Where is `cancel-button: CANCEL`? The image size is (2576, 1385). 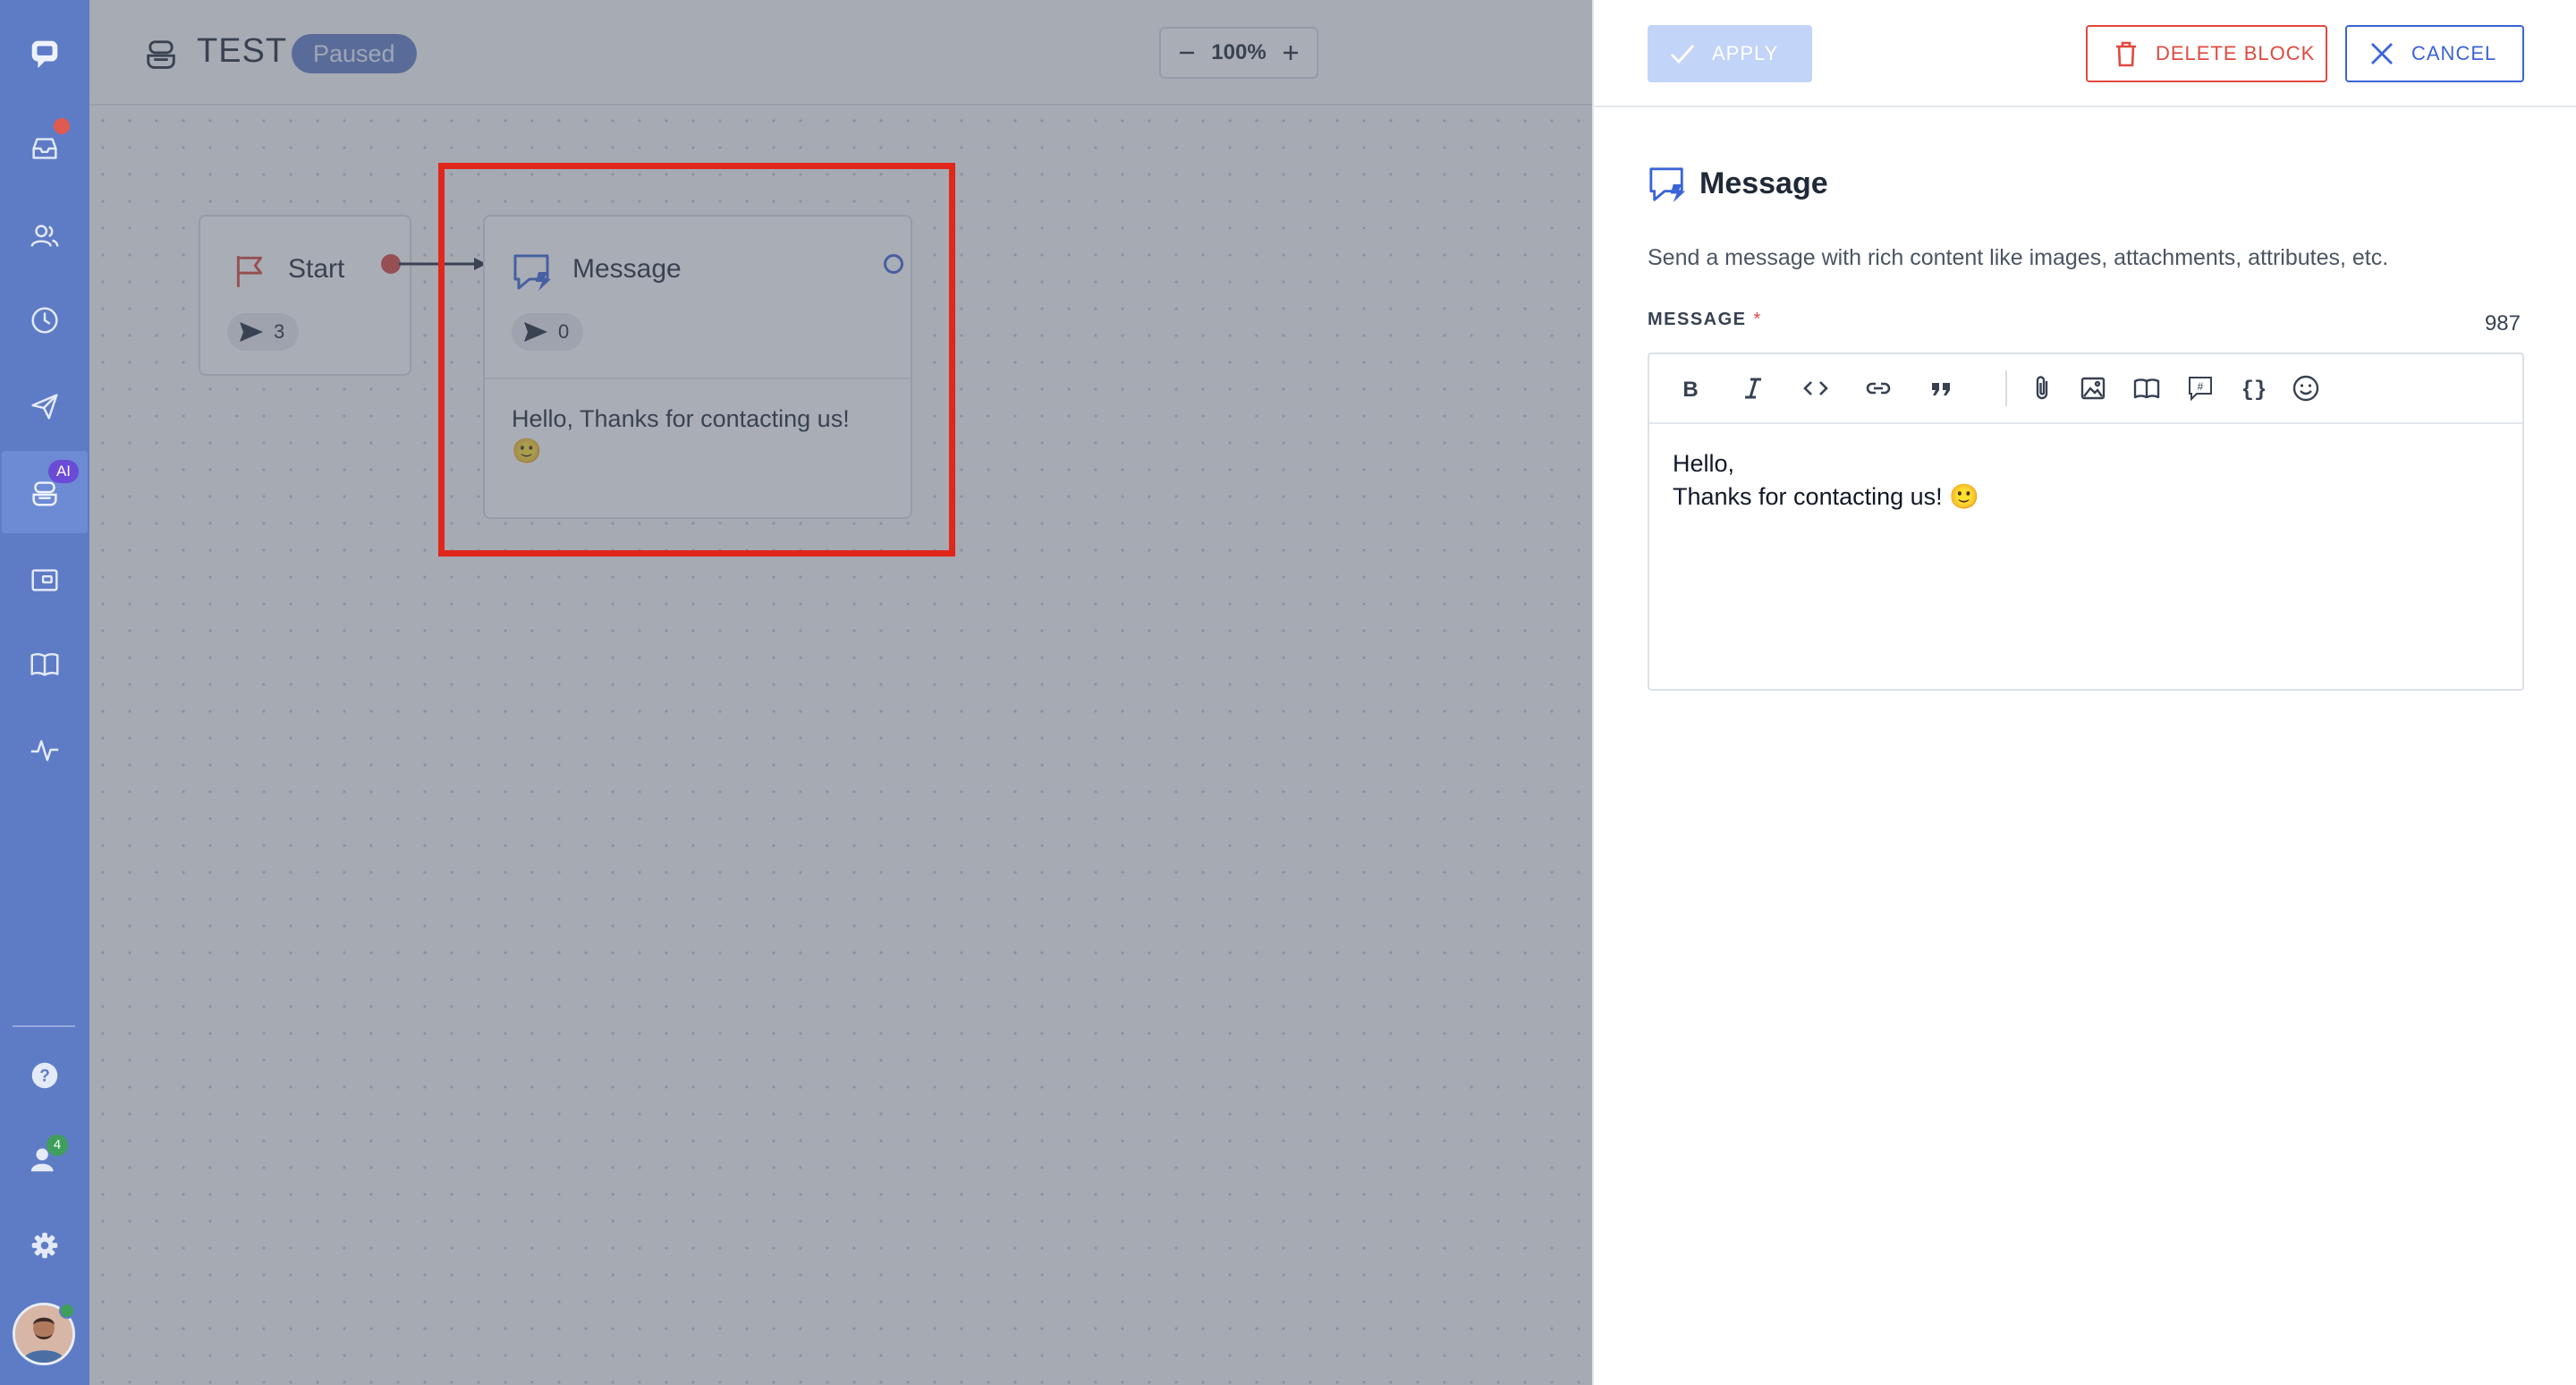
cancel-button: CANCEL is located at coordinates (2434, 53).